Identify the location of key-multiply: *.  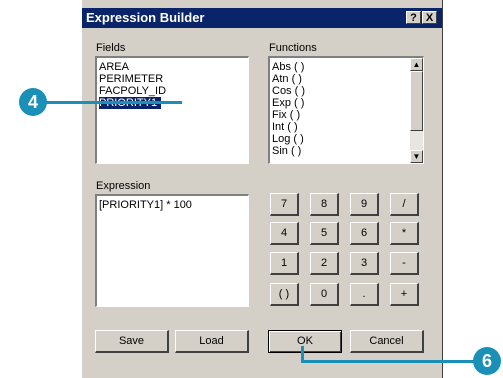
(404, 233).